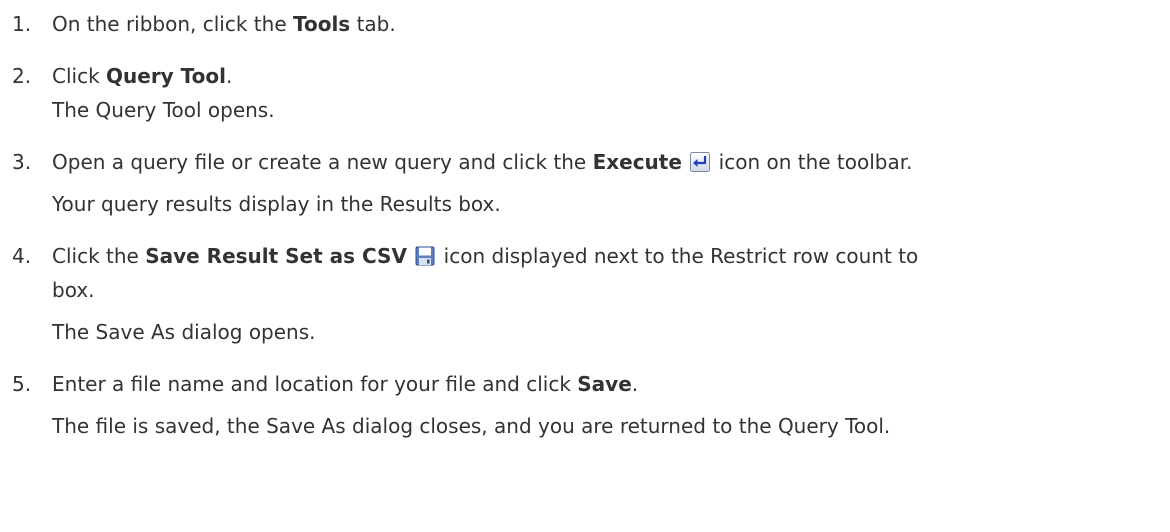 The height and width of the screenshot is (532, 1170). What do you see at coordinates (224, 24) in the screenshot?
I see `step-text: On the ribbon, click the Tools tab.` at bounding box center [224, 24].